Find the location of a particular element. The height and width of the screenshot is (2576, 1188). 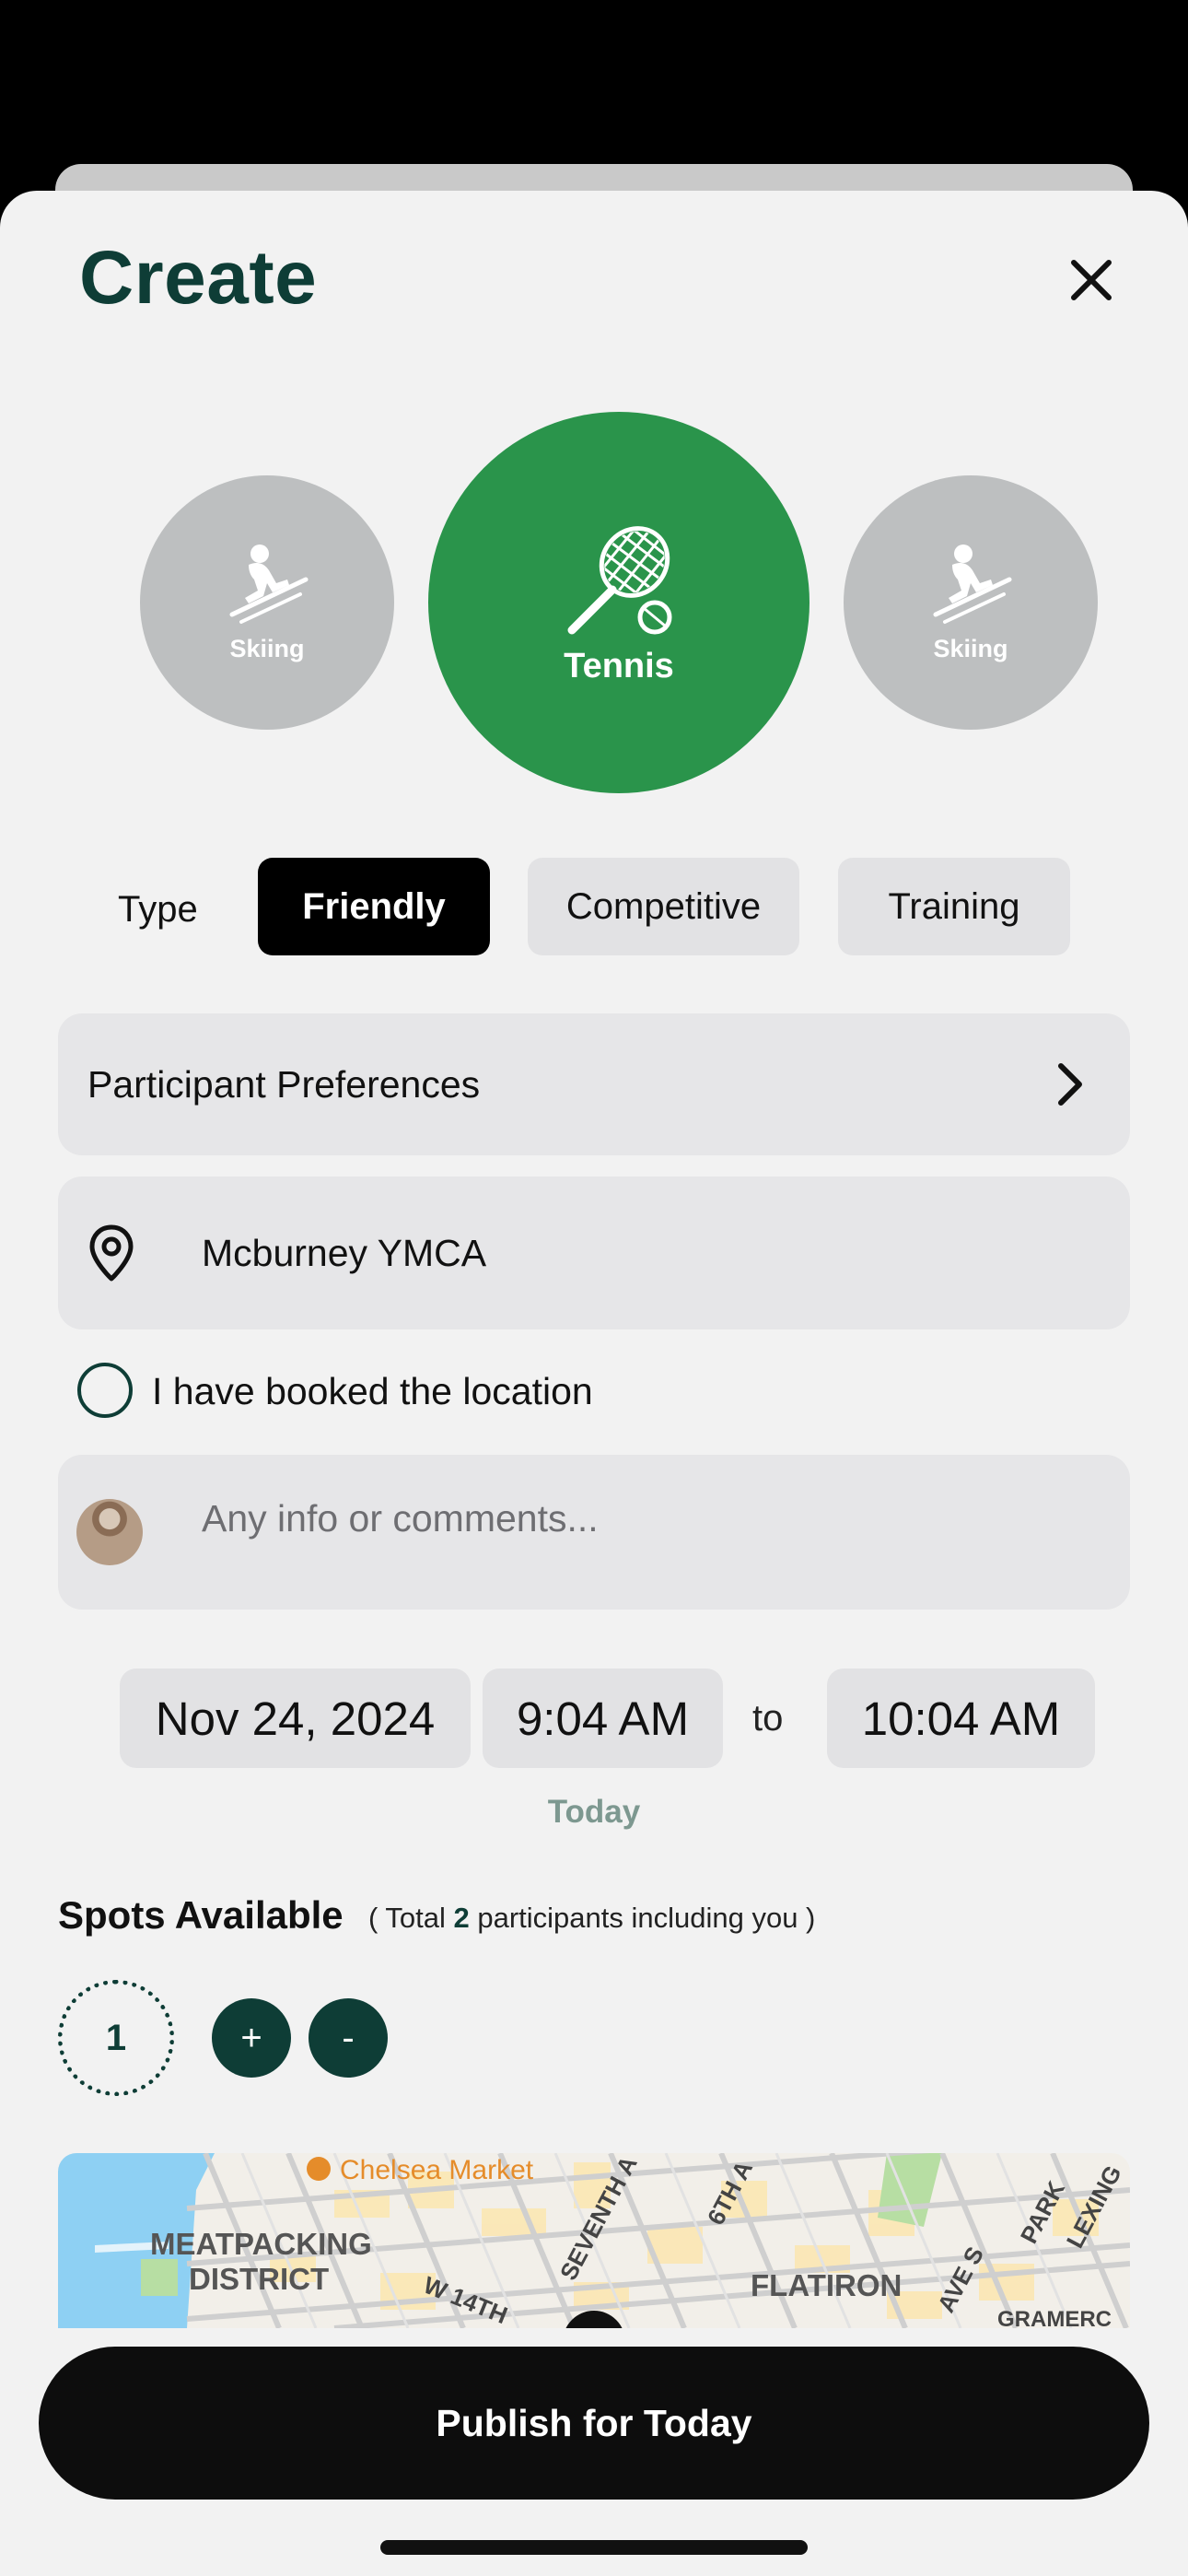

sport-option-skiing-left: Skiing is located at coordinates (267, 603).